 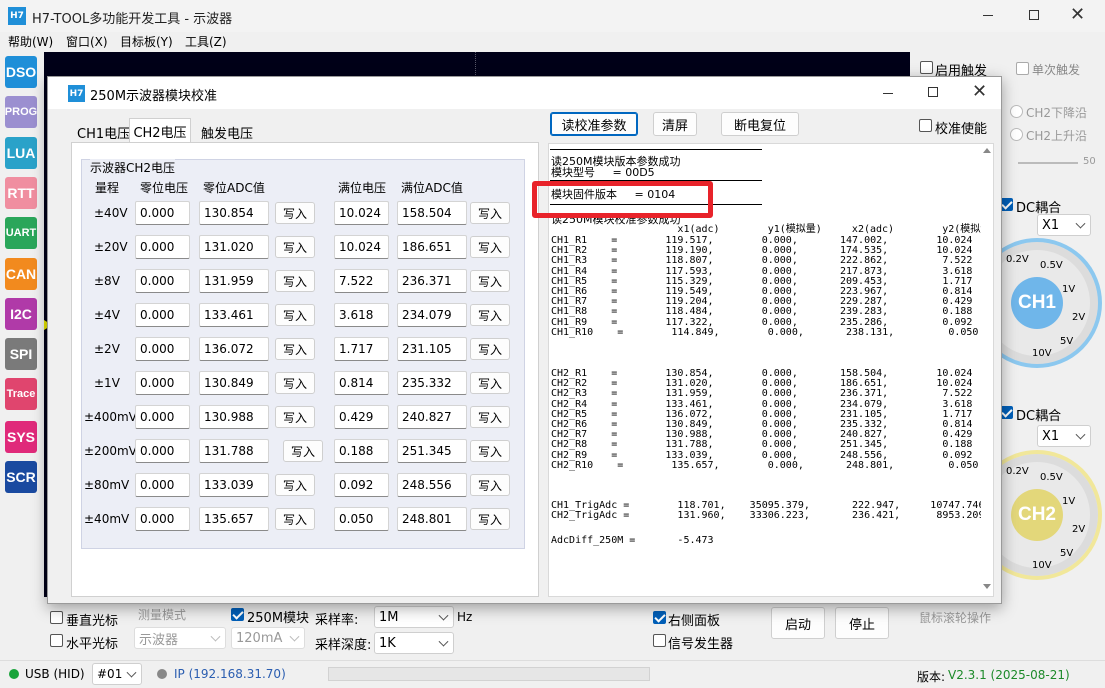 I want to click on single-trigger-checkbox, so click(x=1022, y=68).